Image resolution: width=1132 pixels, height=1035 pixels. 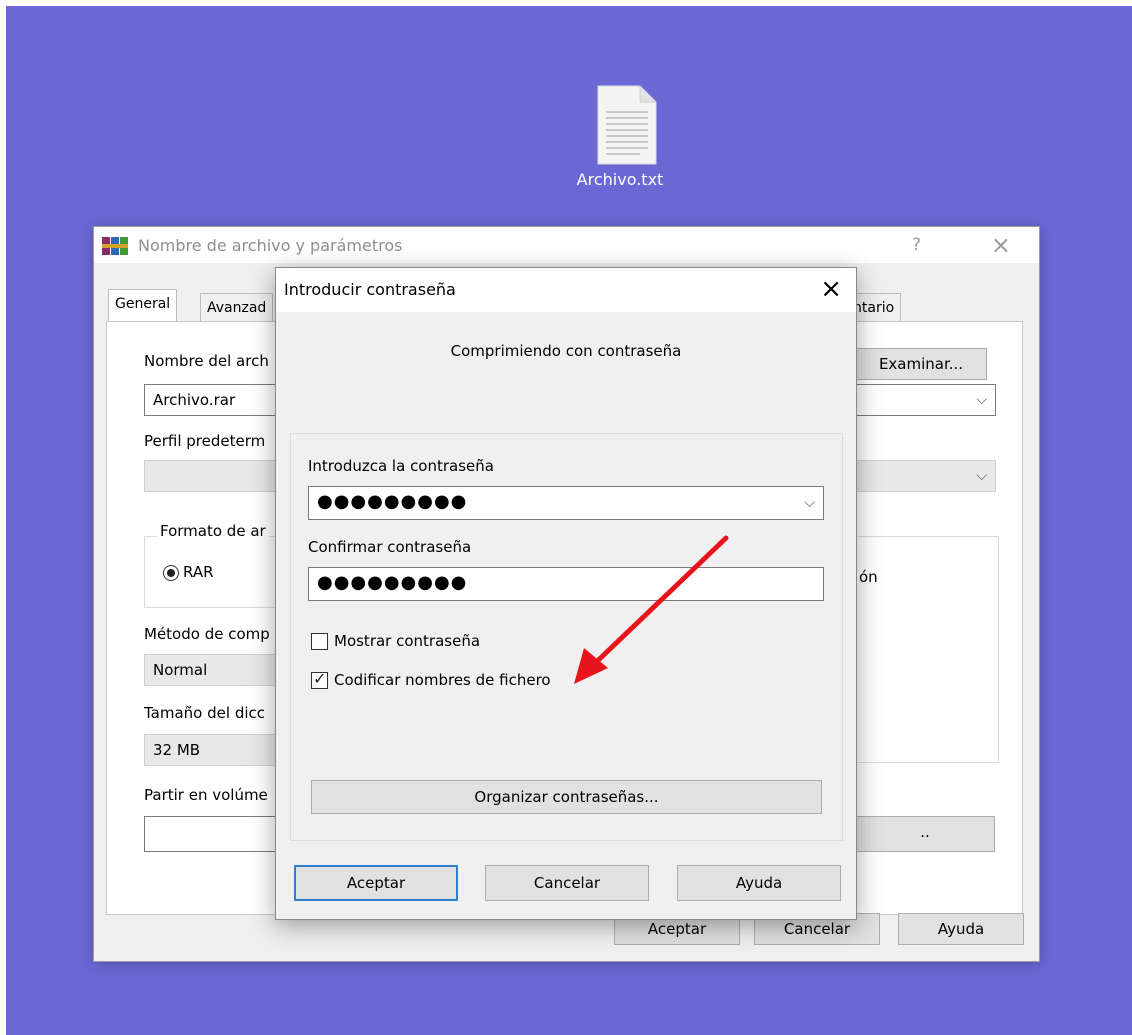 What do you see at coordinates (270, 245) in the screenshot?
I see `dialog-title: Nombre de archivo y parámetros` at bounding box center [270, 245].